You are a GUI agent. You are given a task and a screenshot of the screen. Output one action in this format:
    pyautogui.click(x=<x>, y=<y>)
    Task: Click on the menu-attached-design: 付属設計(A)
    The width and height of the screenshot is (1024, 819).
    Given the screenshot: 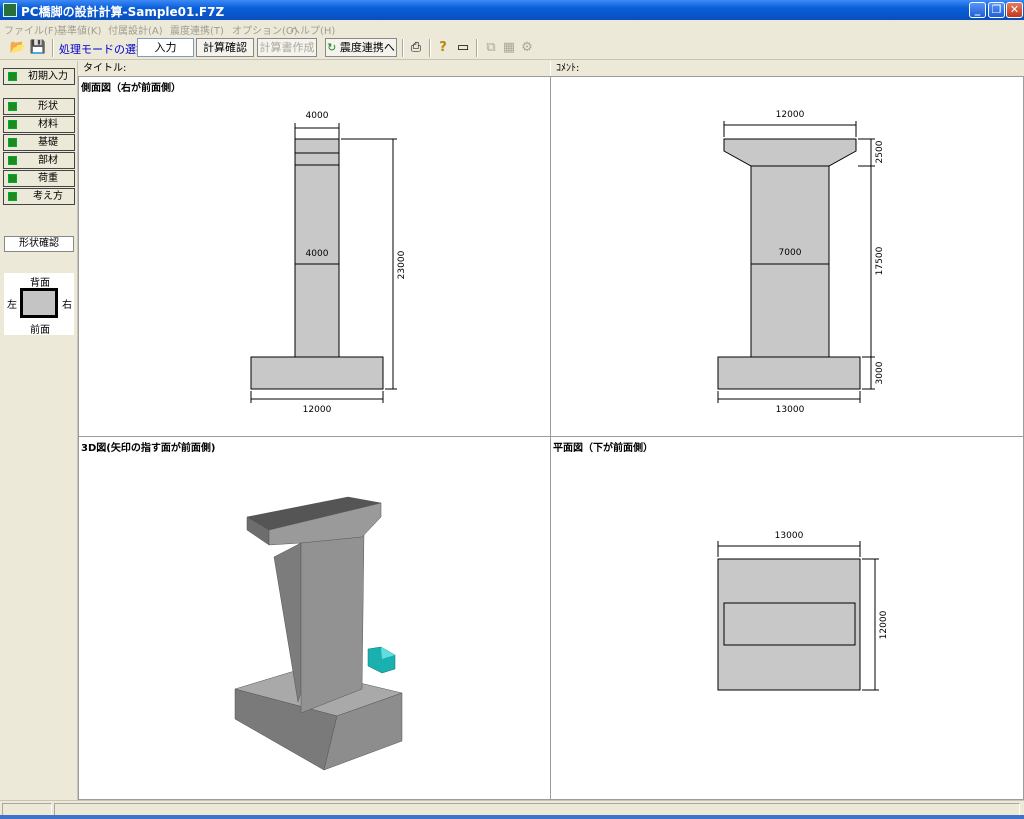 What is the action you would take?
    pyautogui.click(x=135, y=29)
    